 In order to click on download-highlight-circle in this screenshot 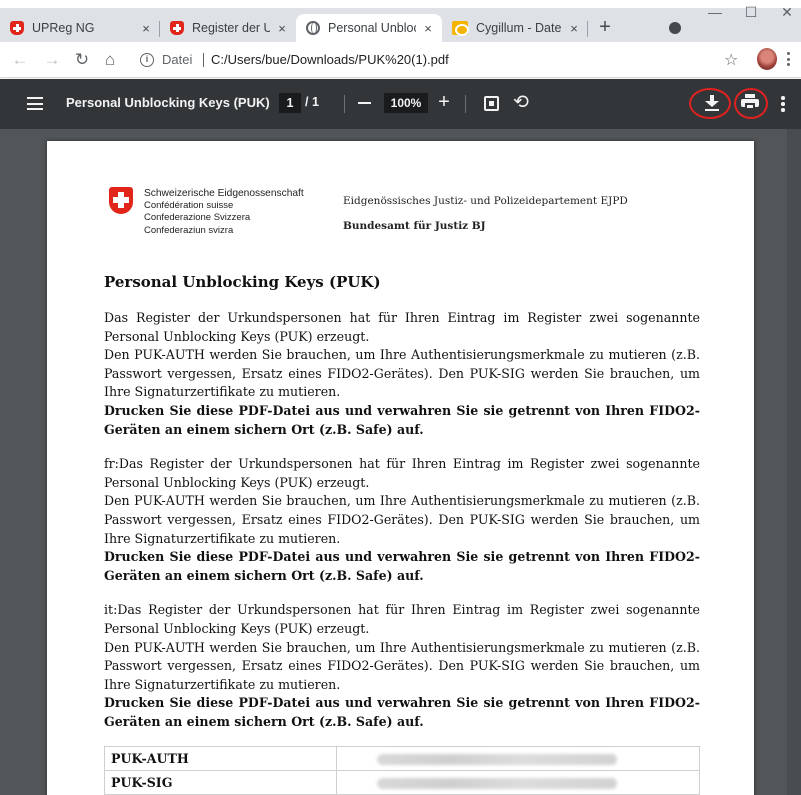, I will do `click(710, 103)`.